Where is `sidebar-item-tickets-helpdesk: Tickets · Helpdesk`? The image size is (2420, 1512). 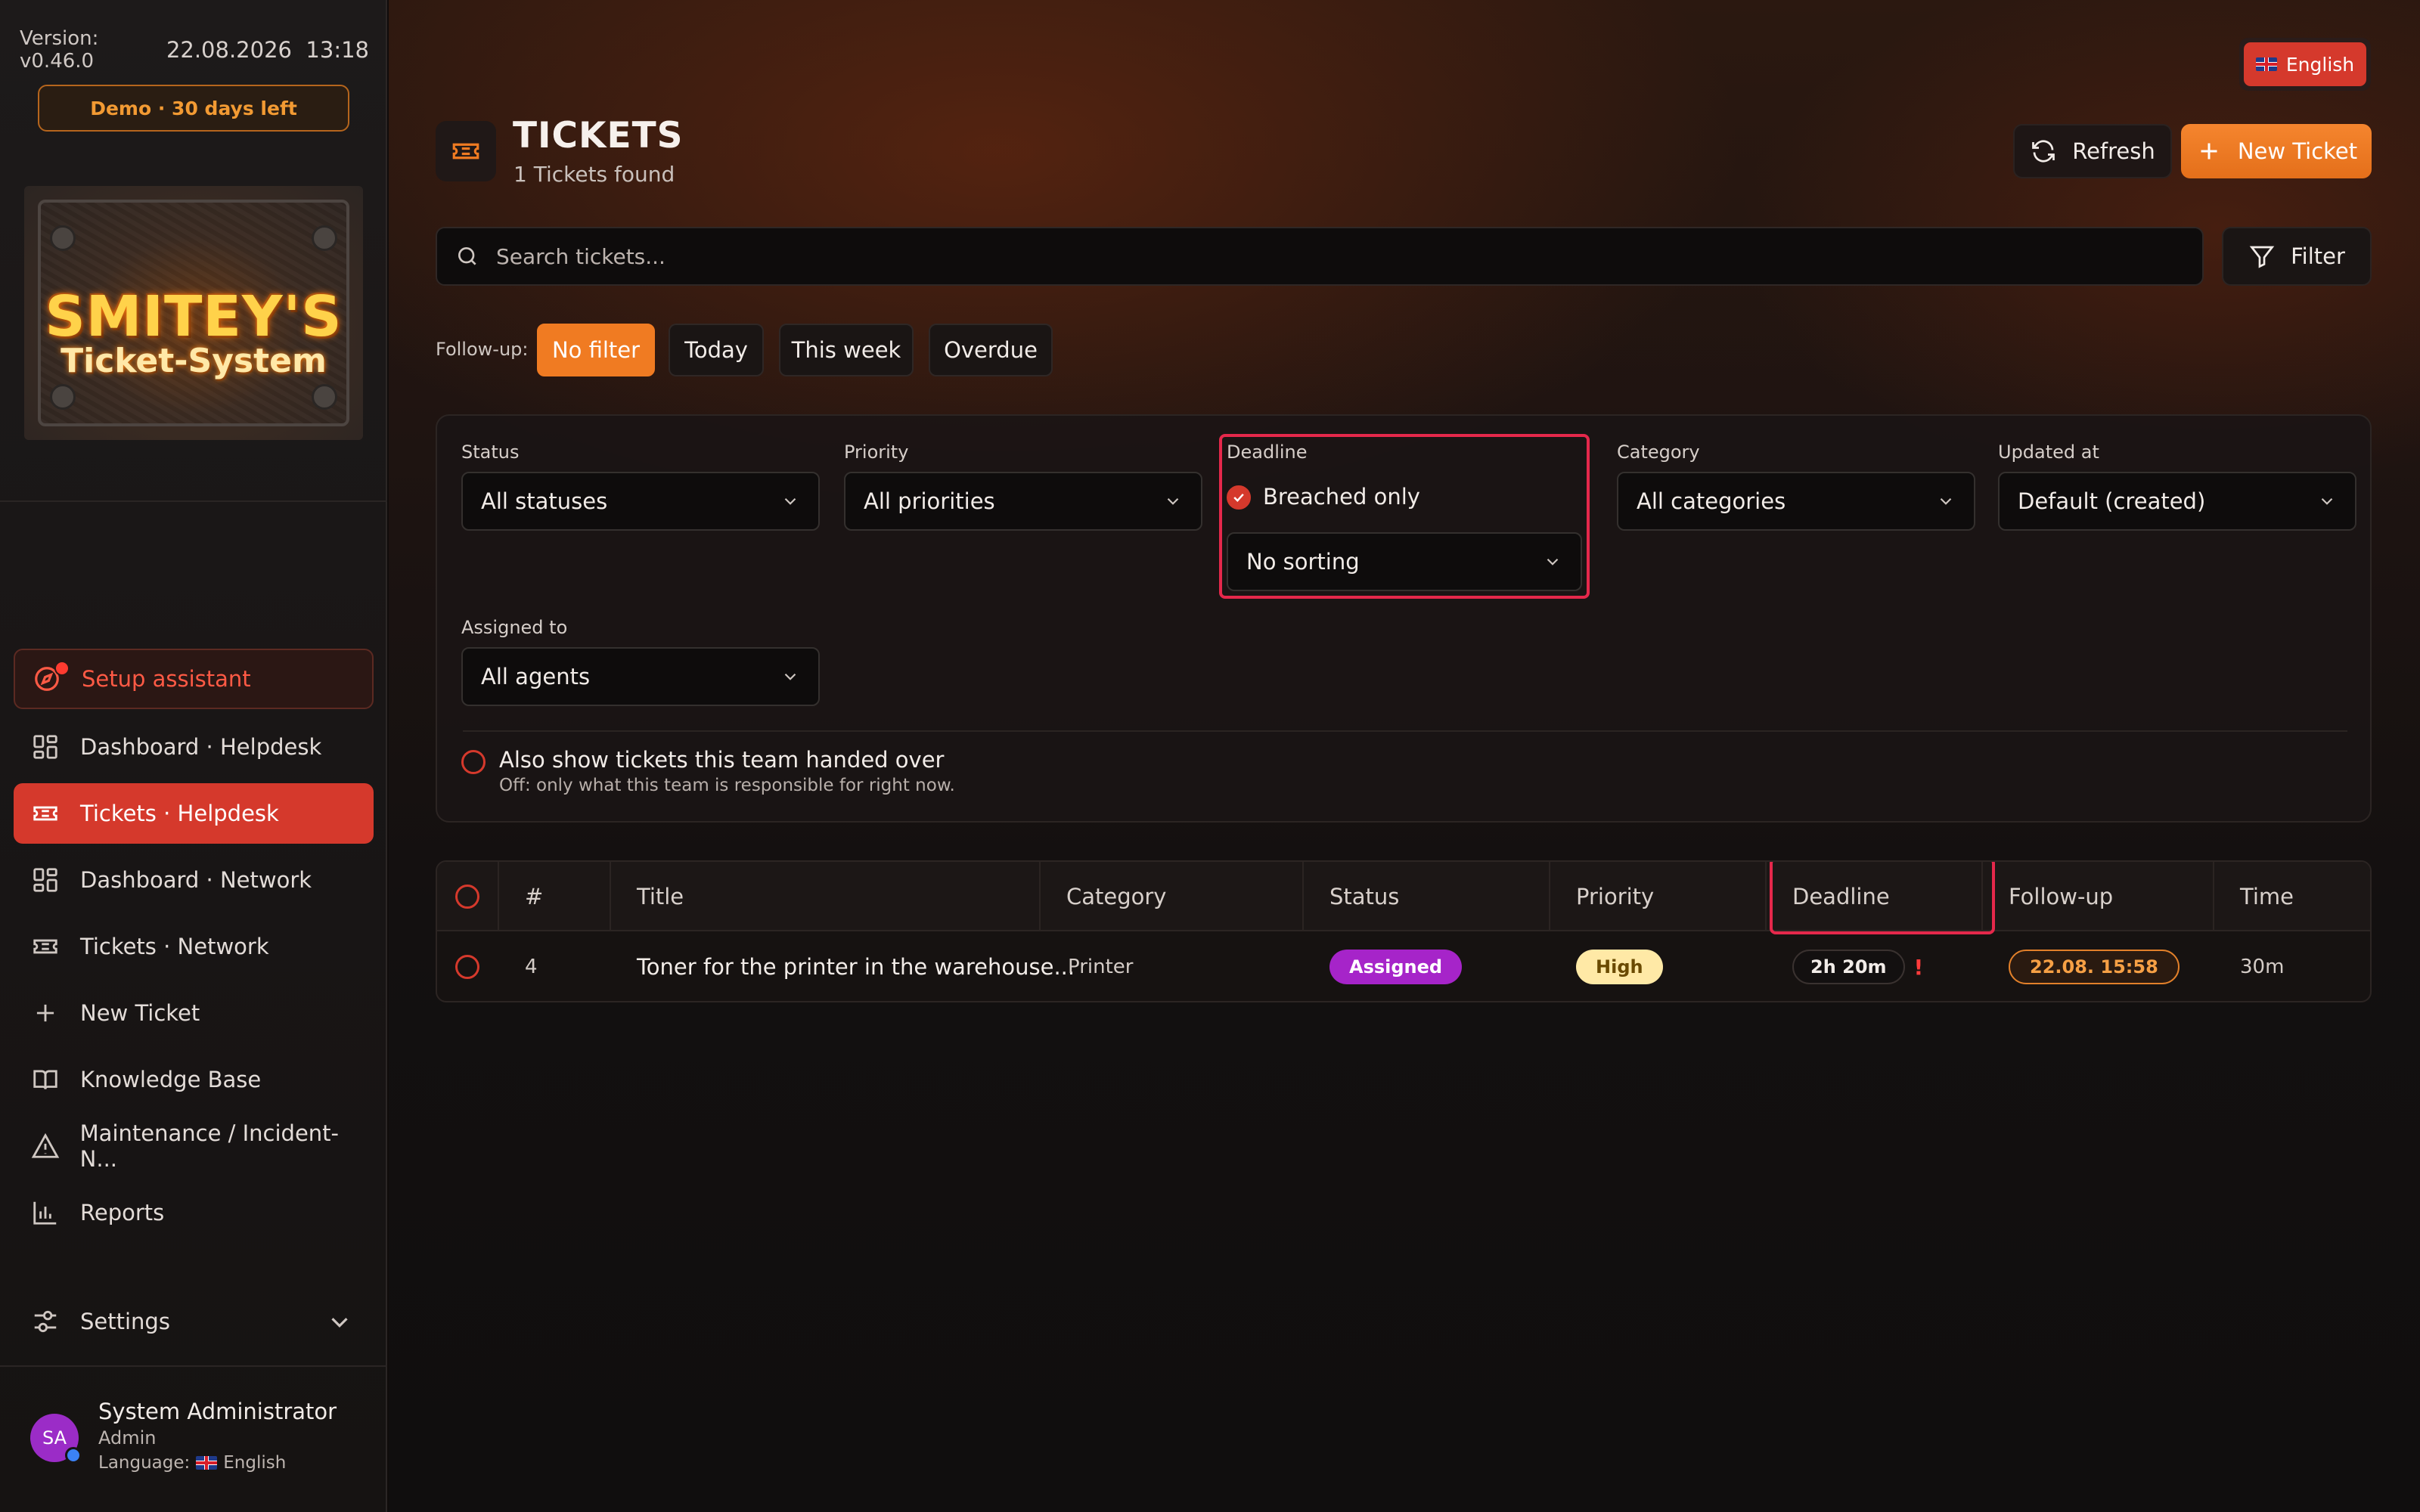 sidebar-item-tickets-helpdesk: Tickets · Helpdesk is located at coordinates (194, 813).